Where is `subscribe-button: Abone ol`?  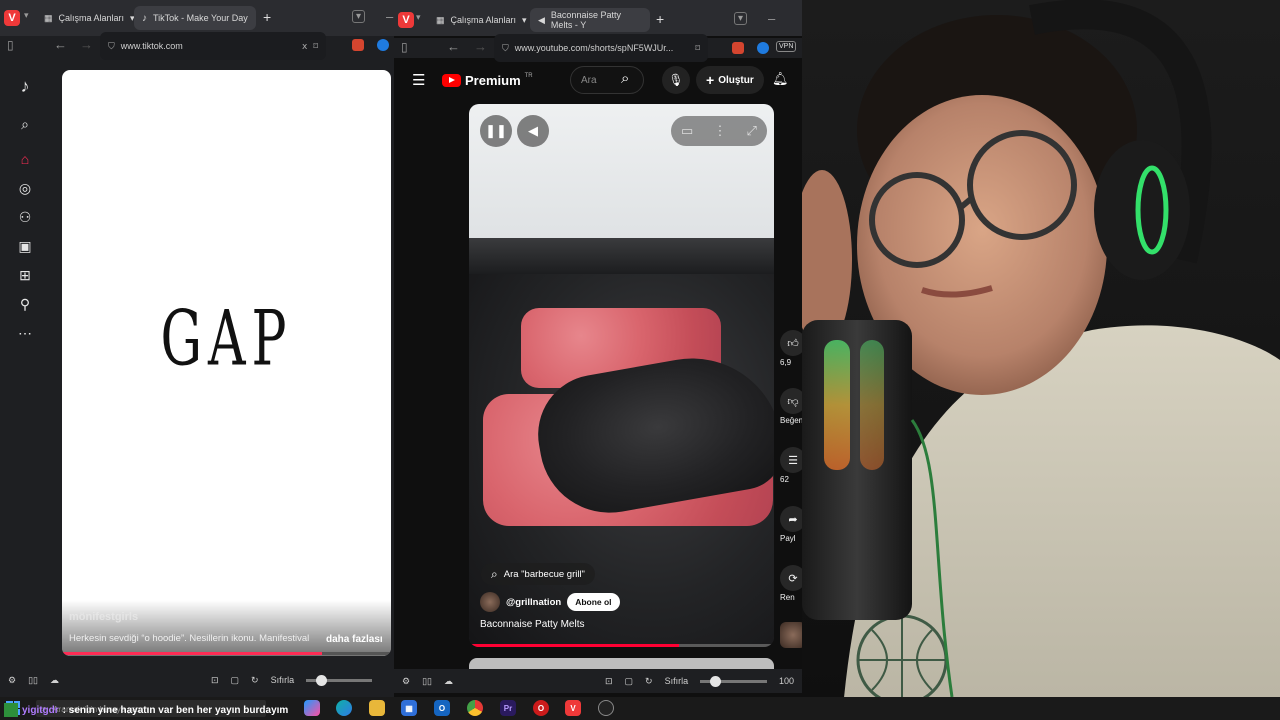 subscribe-button: Abone ol is located at coordinates (593, 602).